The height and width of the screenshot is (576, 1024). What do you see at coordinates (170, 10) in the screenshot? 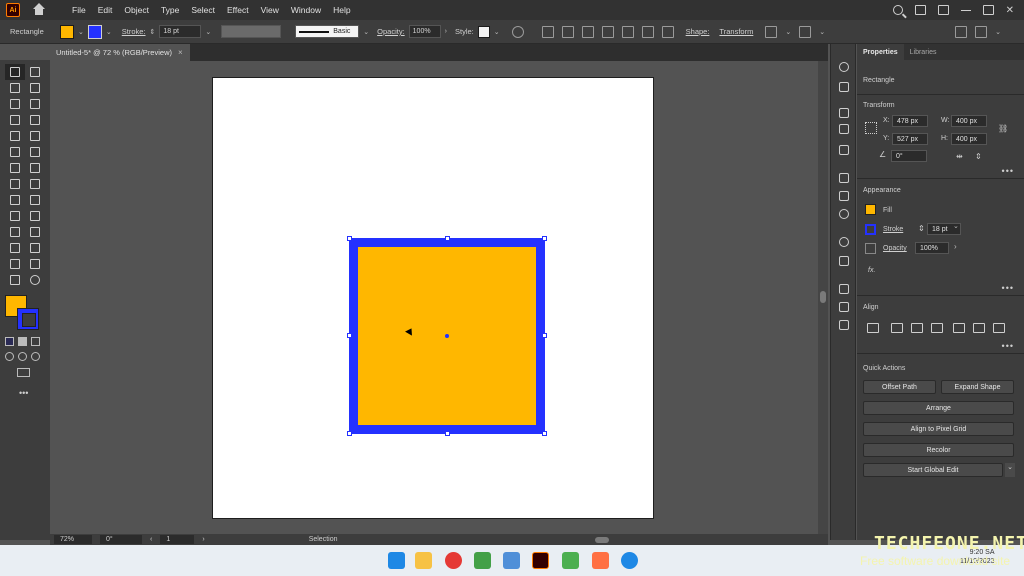
I see `menu-type: Type` at bounding box center [170, 10].